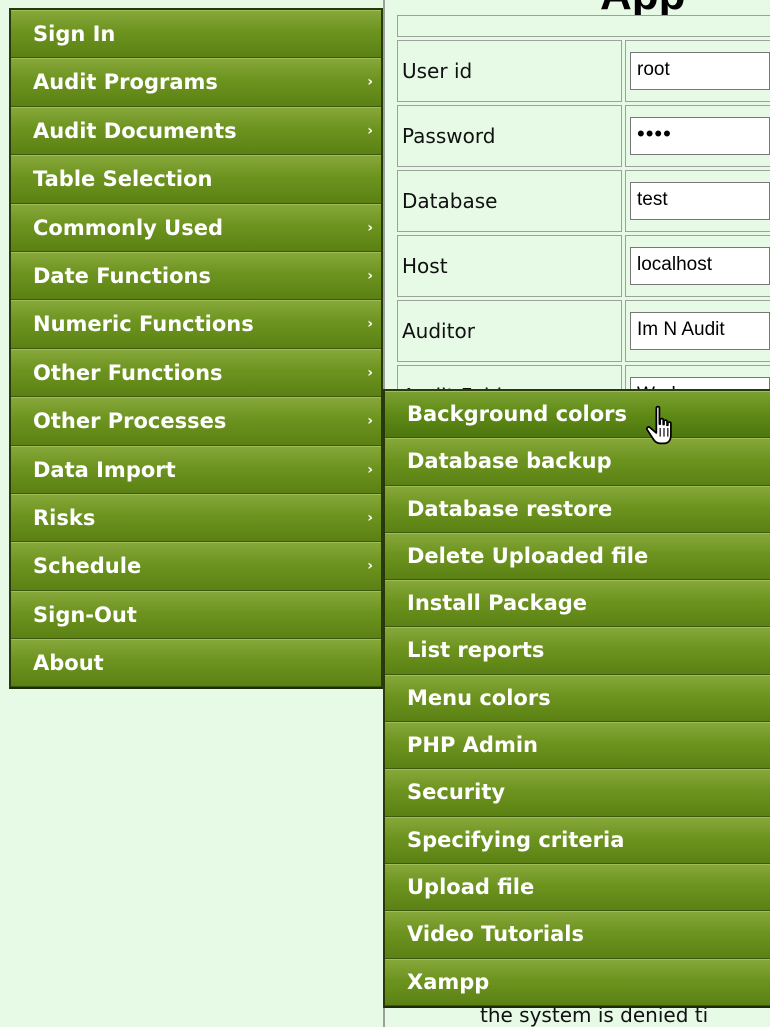 The height and width of the screenshot is (1027, 770). I want to click on submenu-item-menu-colors: Menu colors, so click(577, 698).